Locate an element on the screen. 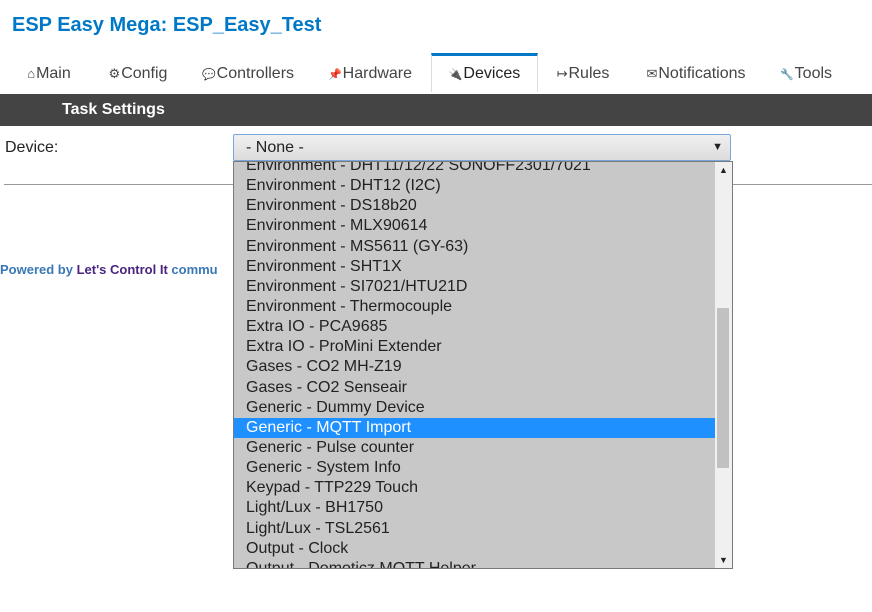  dropdown-option: Environment - Thermocouple is located at coordinates (475, 307).